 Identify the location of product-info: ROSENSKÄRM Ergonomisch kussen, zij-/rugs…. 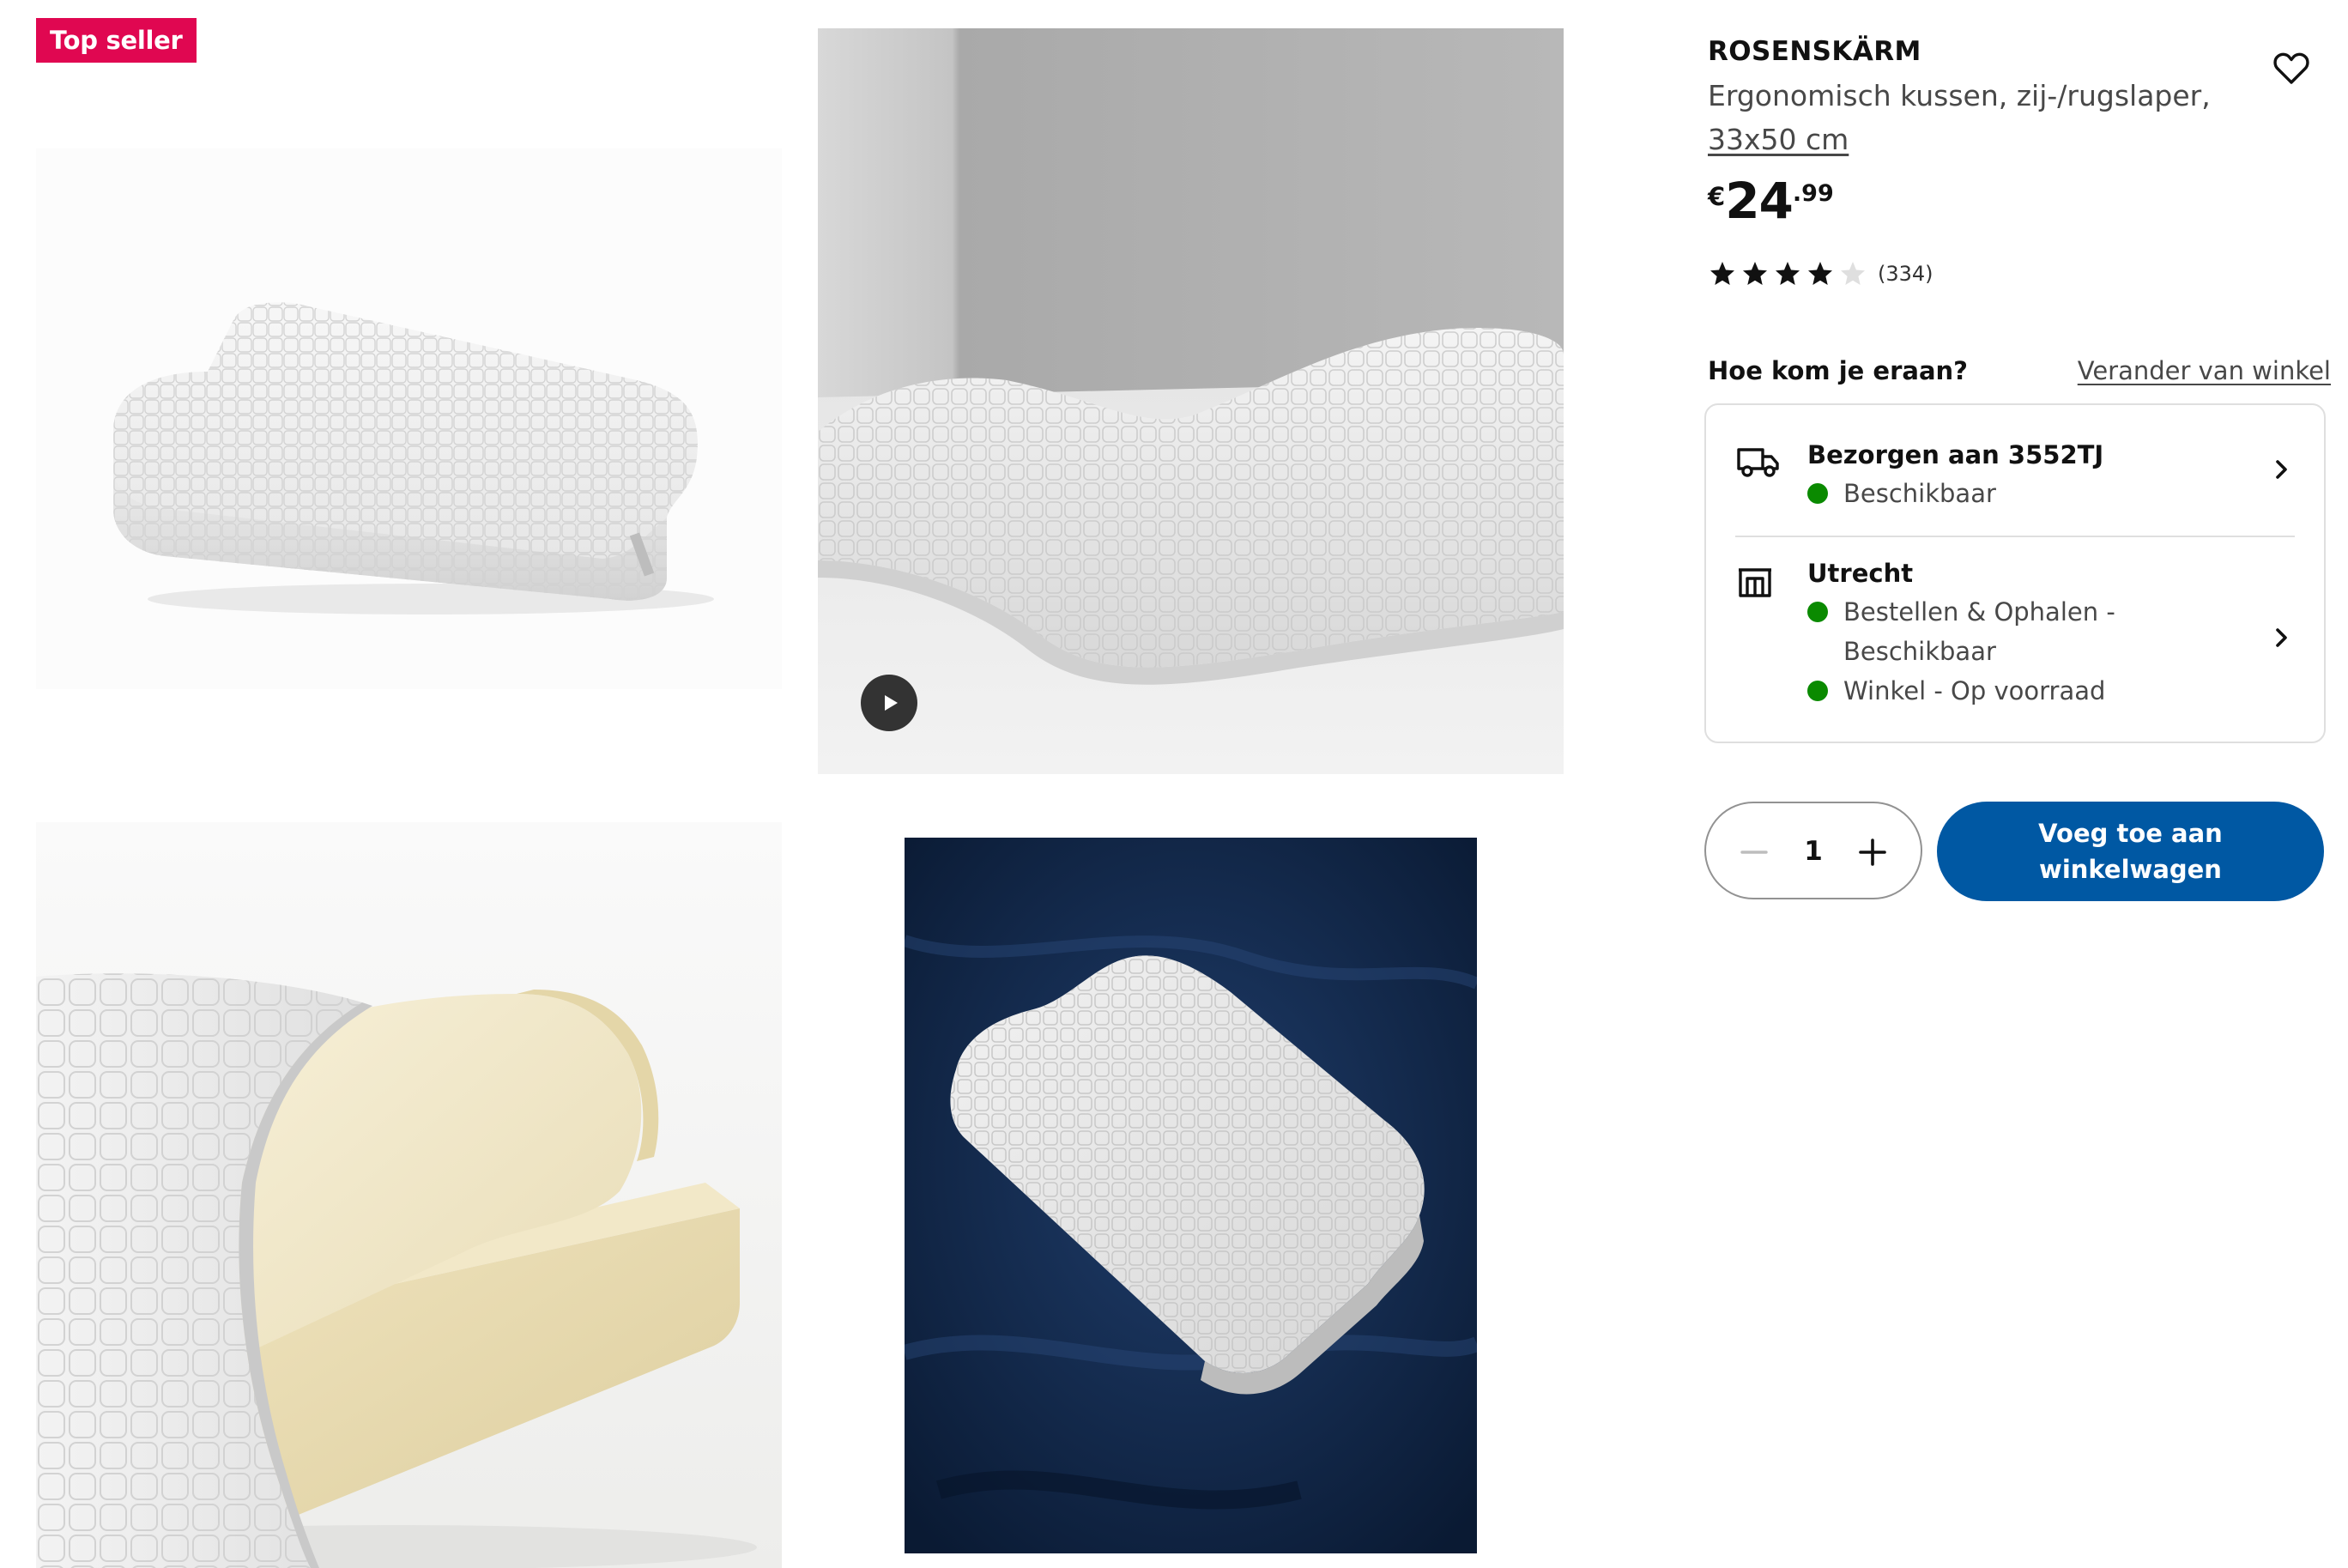
(2020, 93).